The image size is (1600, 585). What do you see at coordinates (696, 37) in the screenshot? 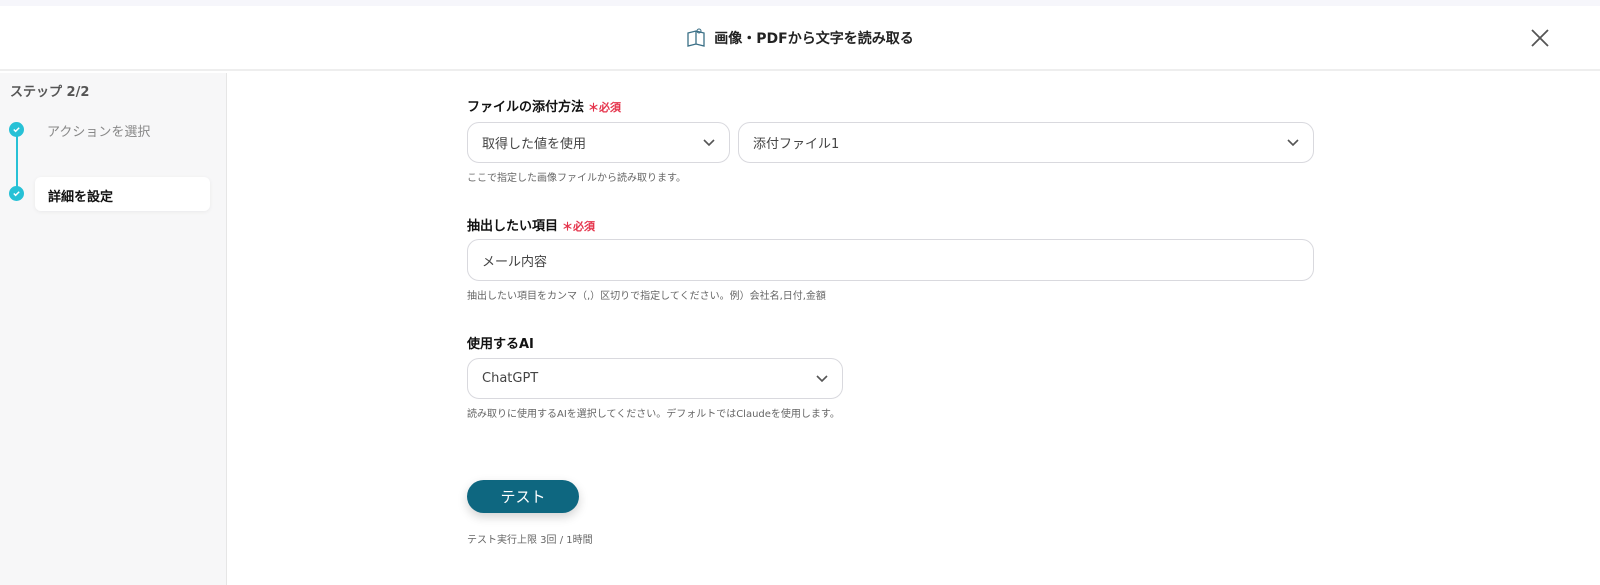
I see `book-icon` at bounding box center [696, 37].